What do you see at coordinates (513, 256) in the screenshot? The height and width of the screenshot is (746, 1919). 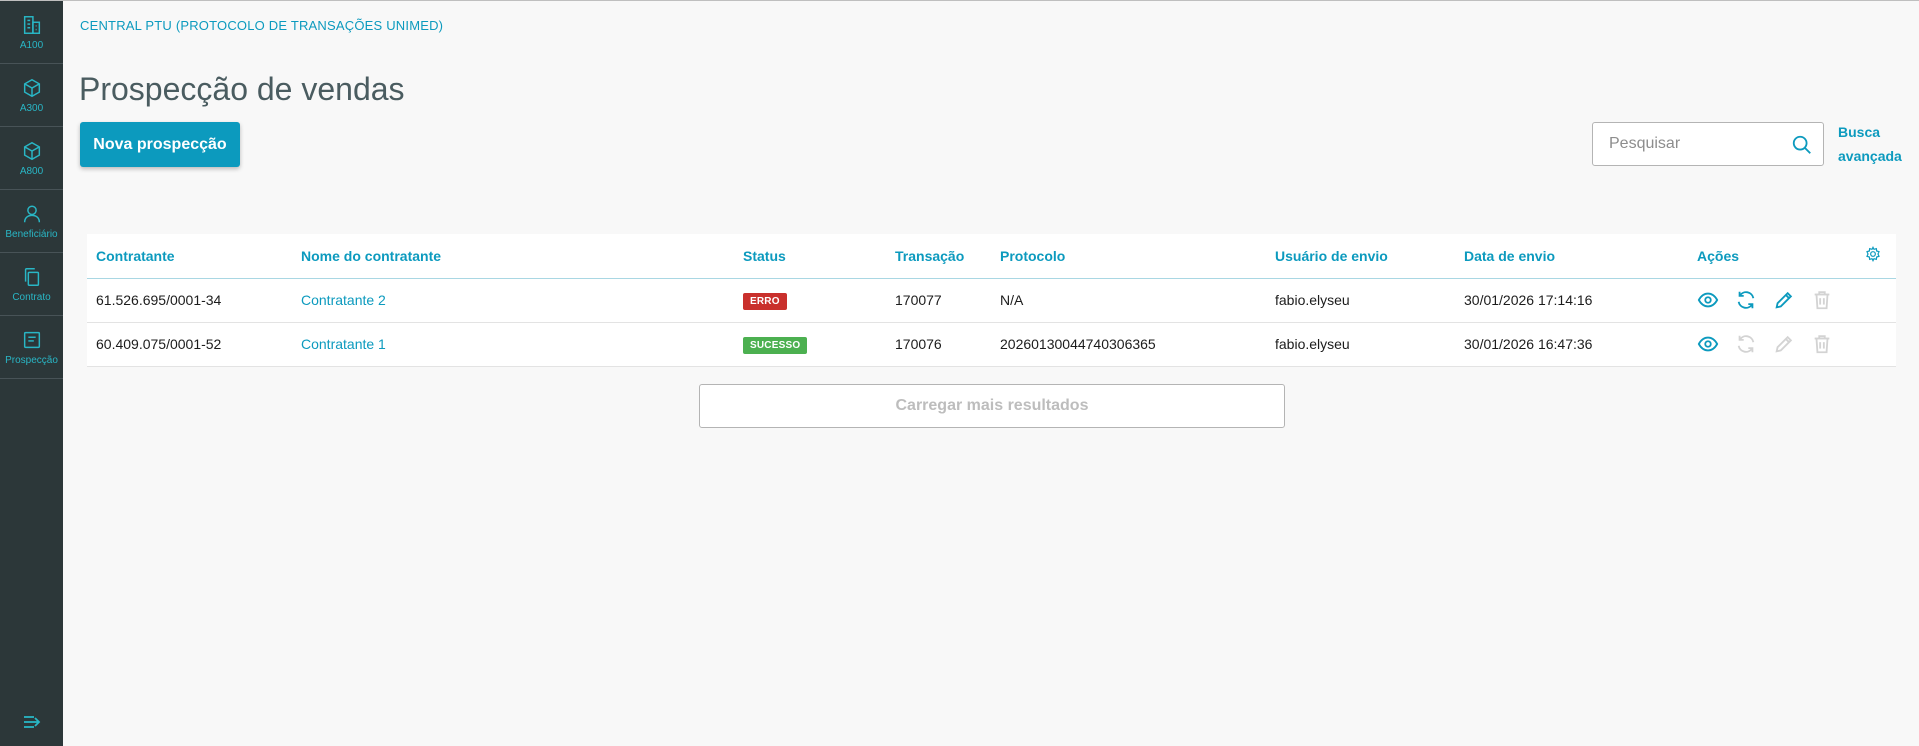 I see `column-header: Nome do contratante` at bounding box center [513, 256].